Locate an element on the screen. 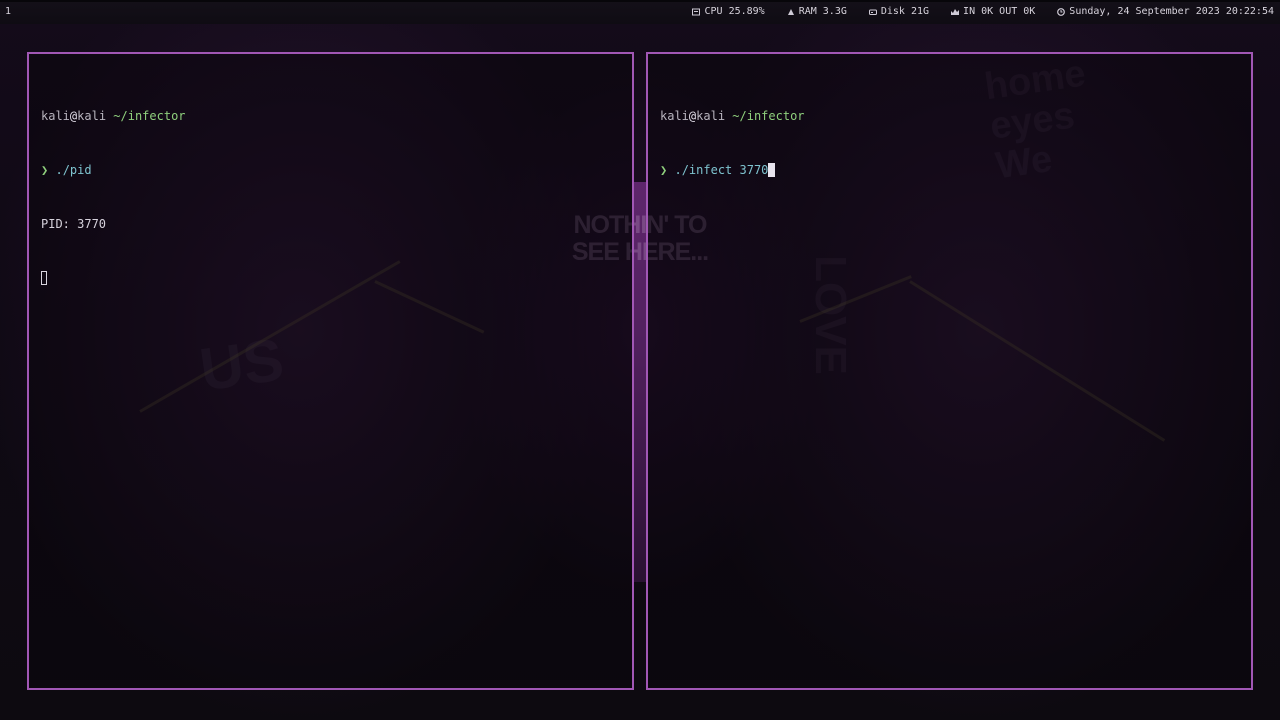  disk-icon is located at coordinates (872, 12).